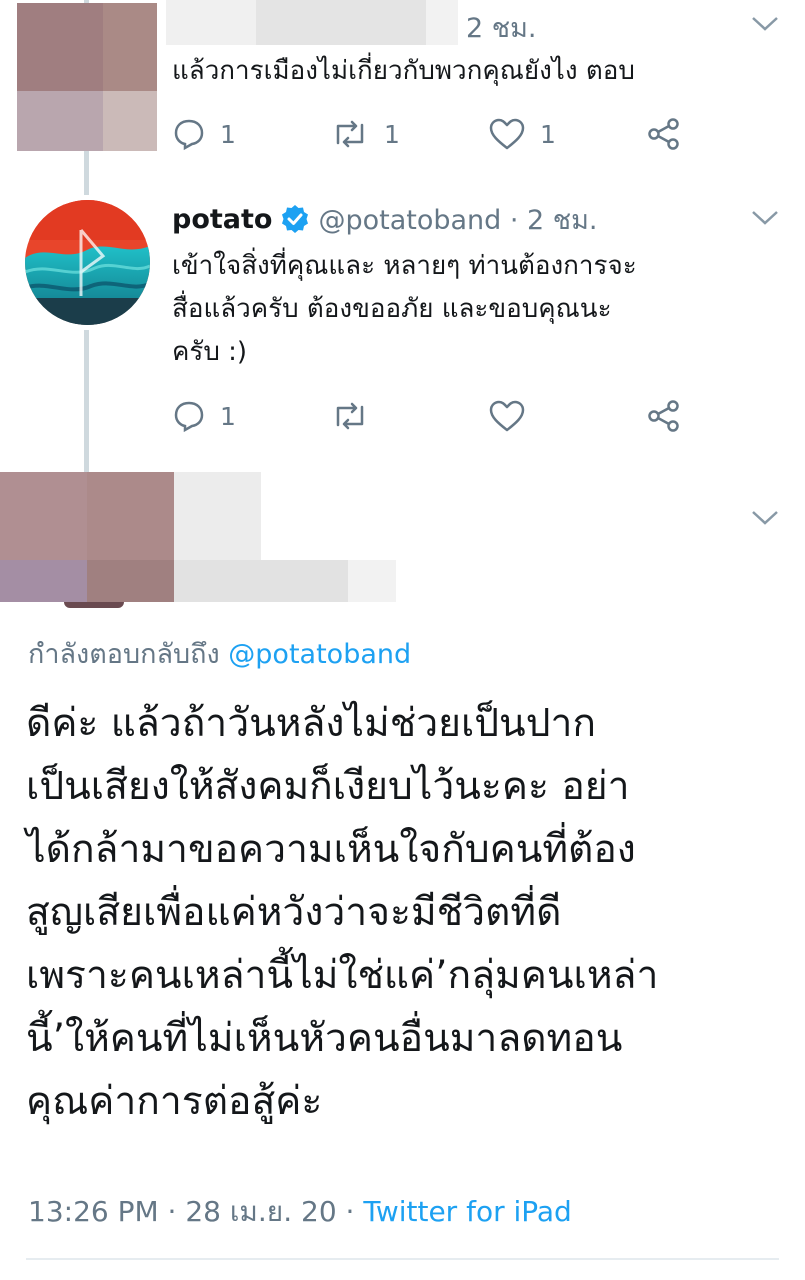 The image size is (805, 1280). I want to click on tweet-text-line-3: ครับ :), so click(210, 352).